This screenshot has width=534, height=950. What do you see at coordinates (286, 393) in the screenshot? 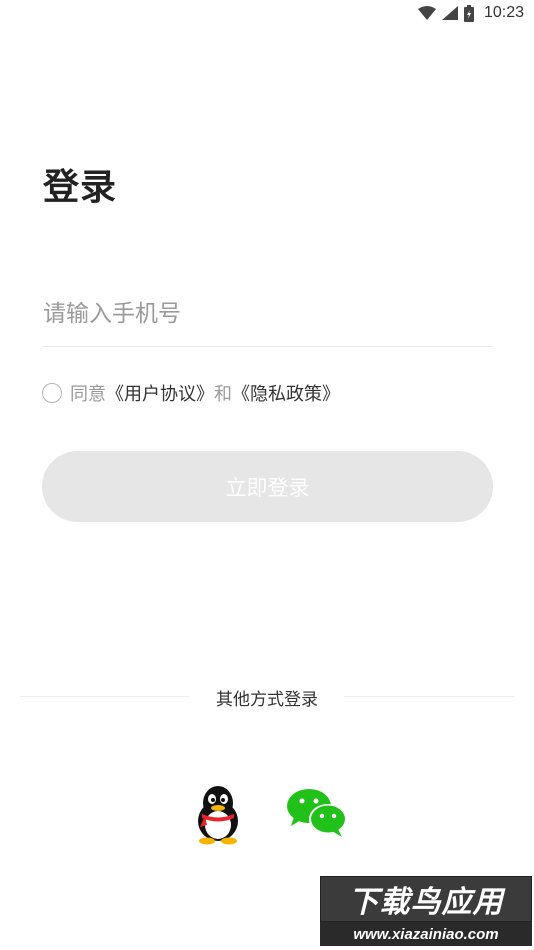
I see `privacy-policy-link: 《隐私政策》` at bounding box center [286, 393].